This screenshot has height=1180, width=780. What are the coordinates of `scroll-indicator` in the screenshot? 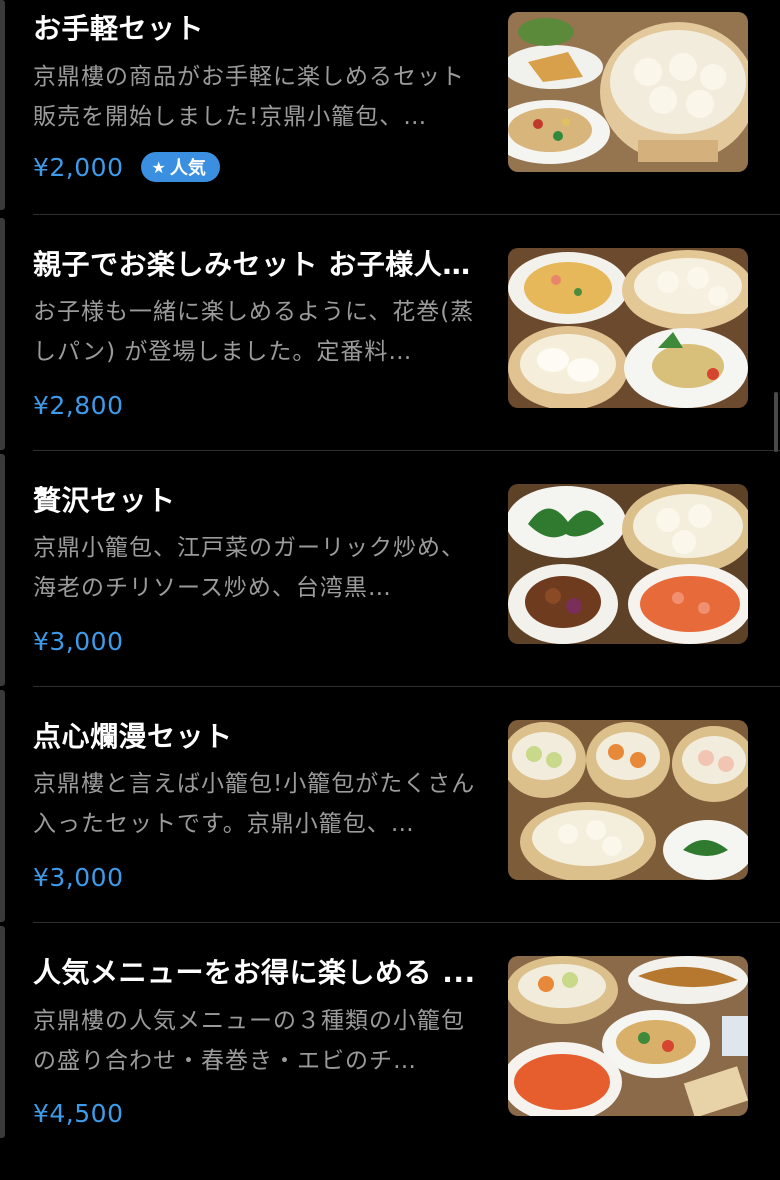 It's located at (776, 422).